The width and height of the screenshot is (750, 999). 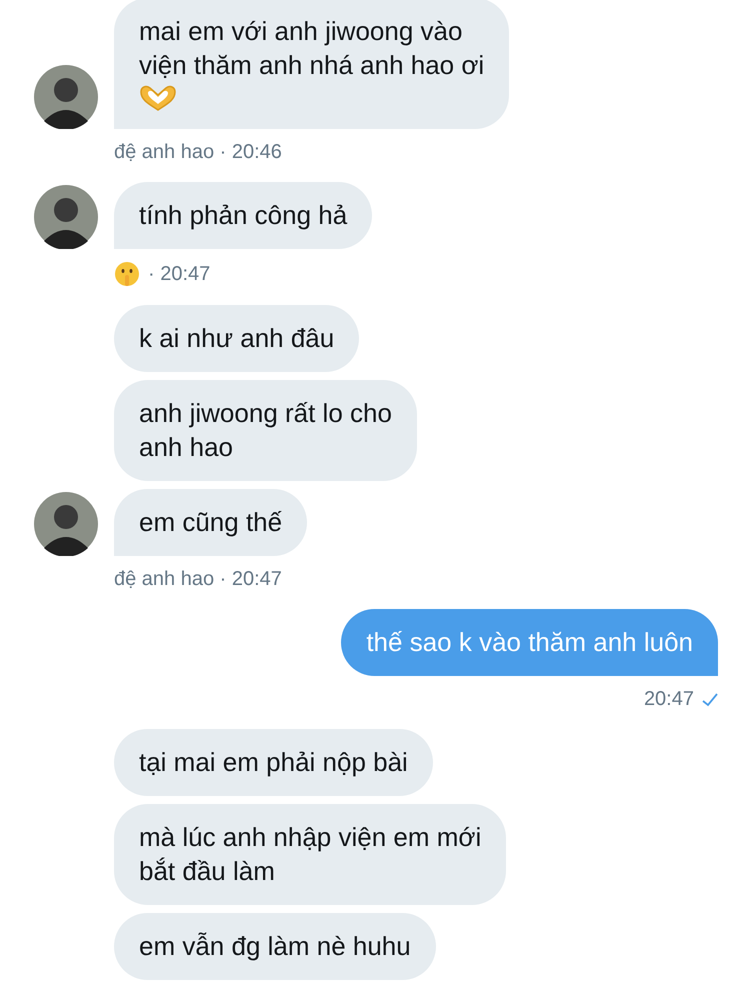 What do you see at coordinates (265, 430) in the screenshot?
I see `message-bubble: anh jiwoong rất lo cho anh hao` at bounding box center [265, 430].